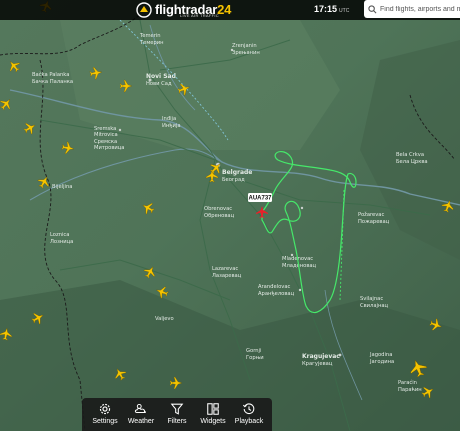  I want to click on label-obrenovac-cyr: Обреновац, so click(219, 216).